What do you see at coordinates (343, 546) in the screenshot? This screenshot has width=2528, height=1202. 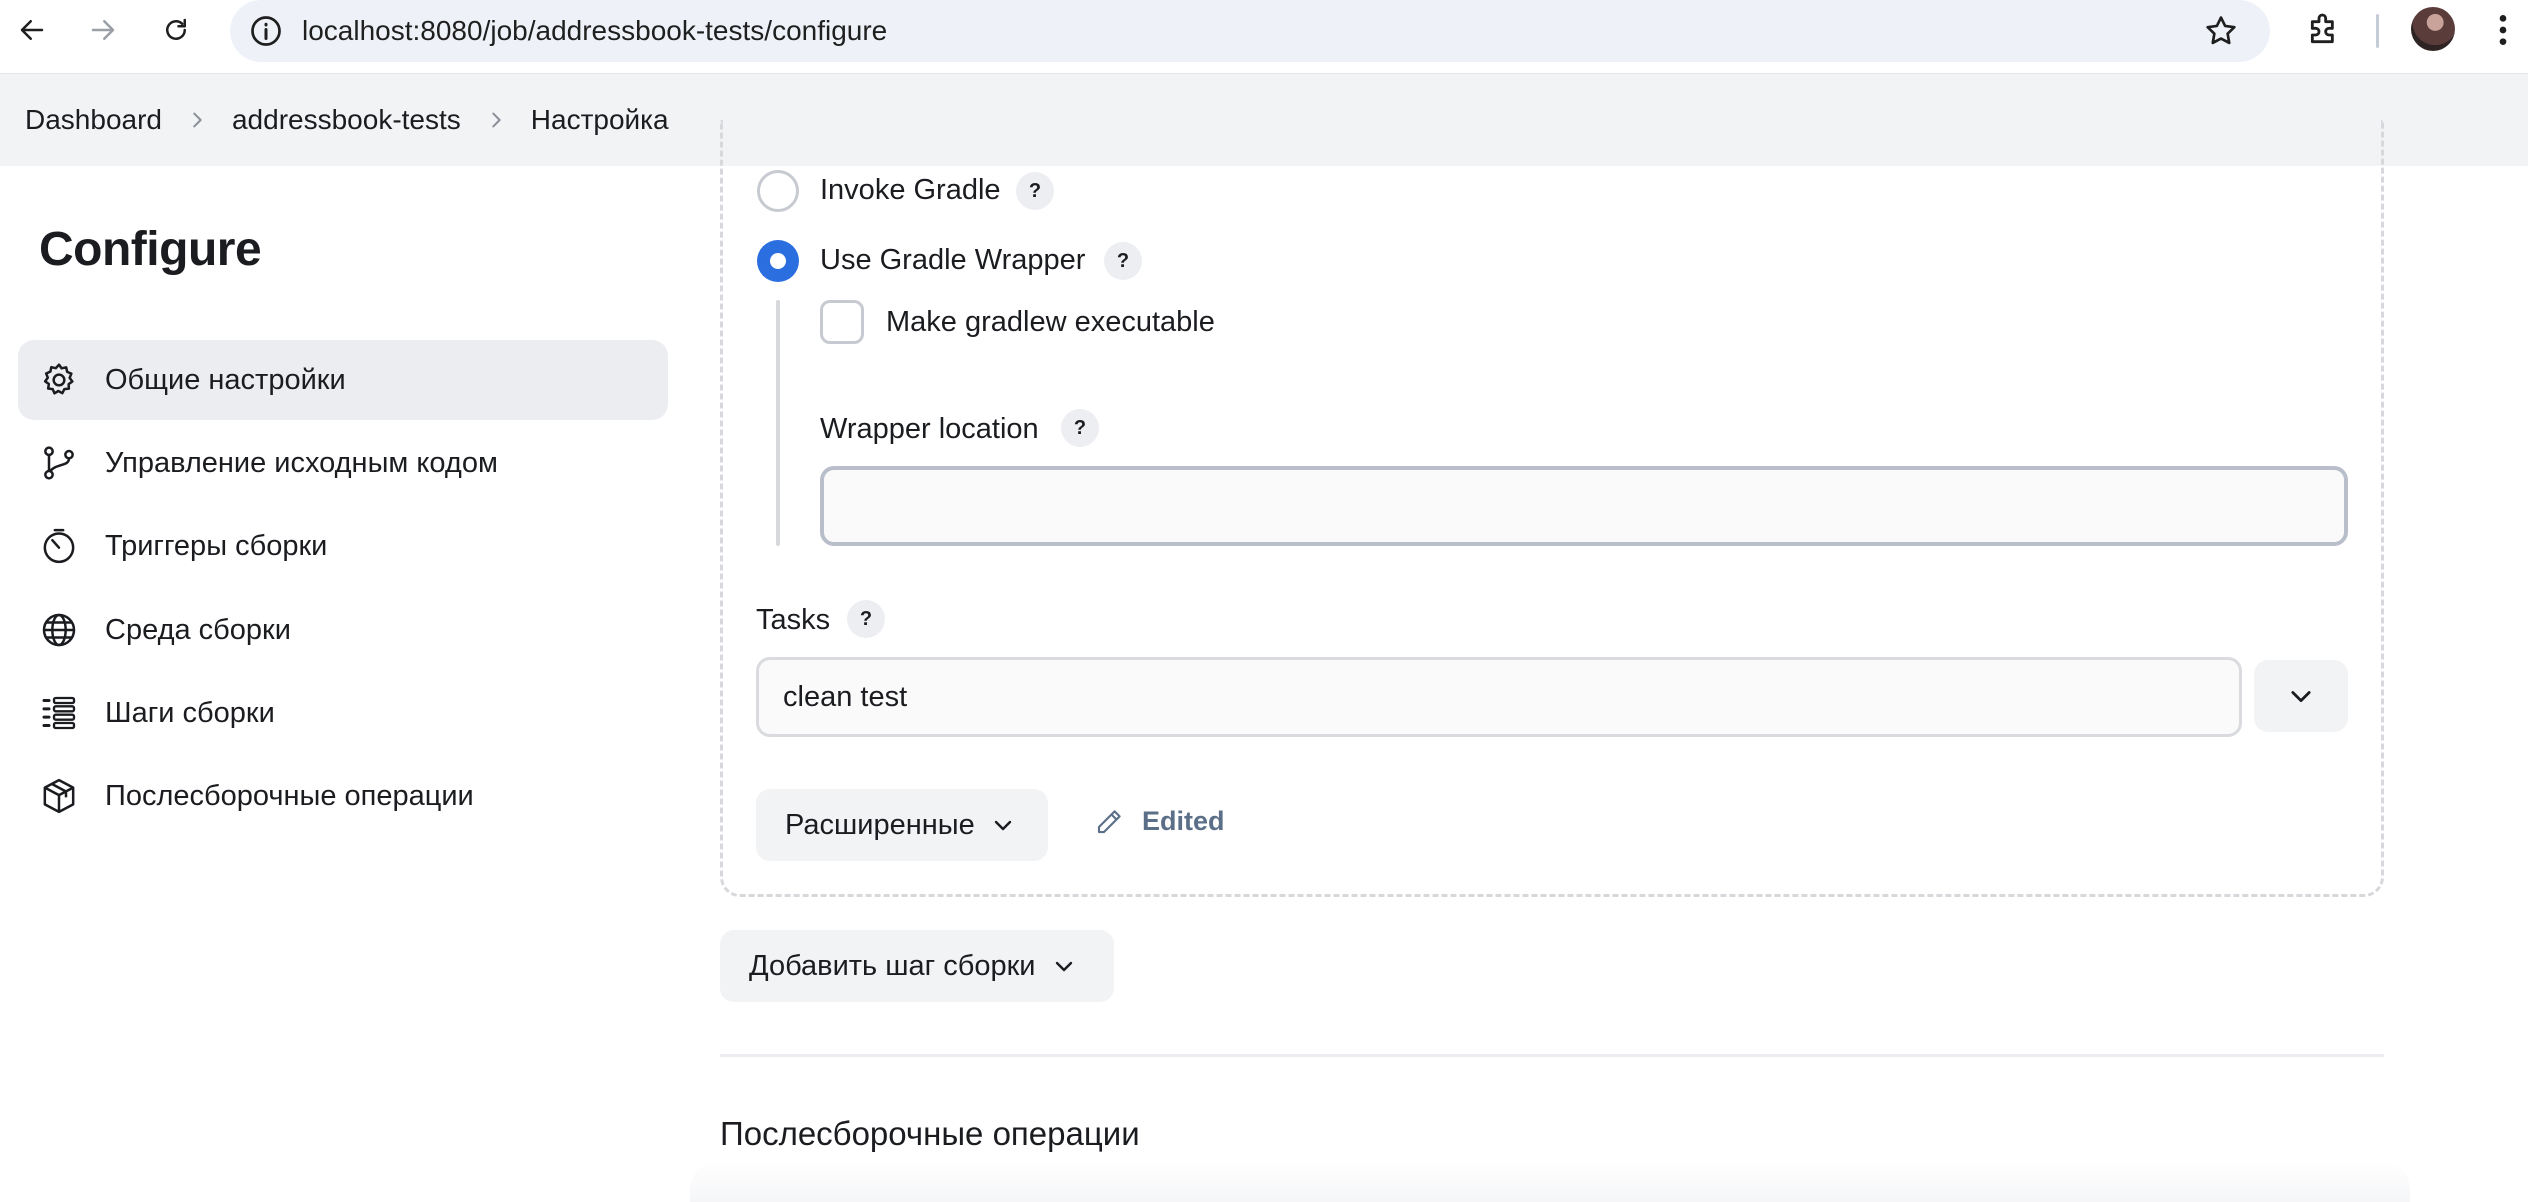 I see `sidebar-item-build-triggers: Триггеры сборки` at bounding box center [343, 546].